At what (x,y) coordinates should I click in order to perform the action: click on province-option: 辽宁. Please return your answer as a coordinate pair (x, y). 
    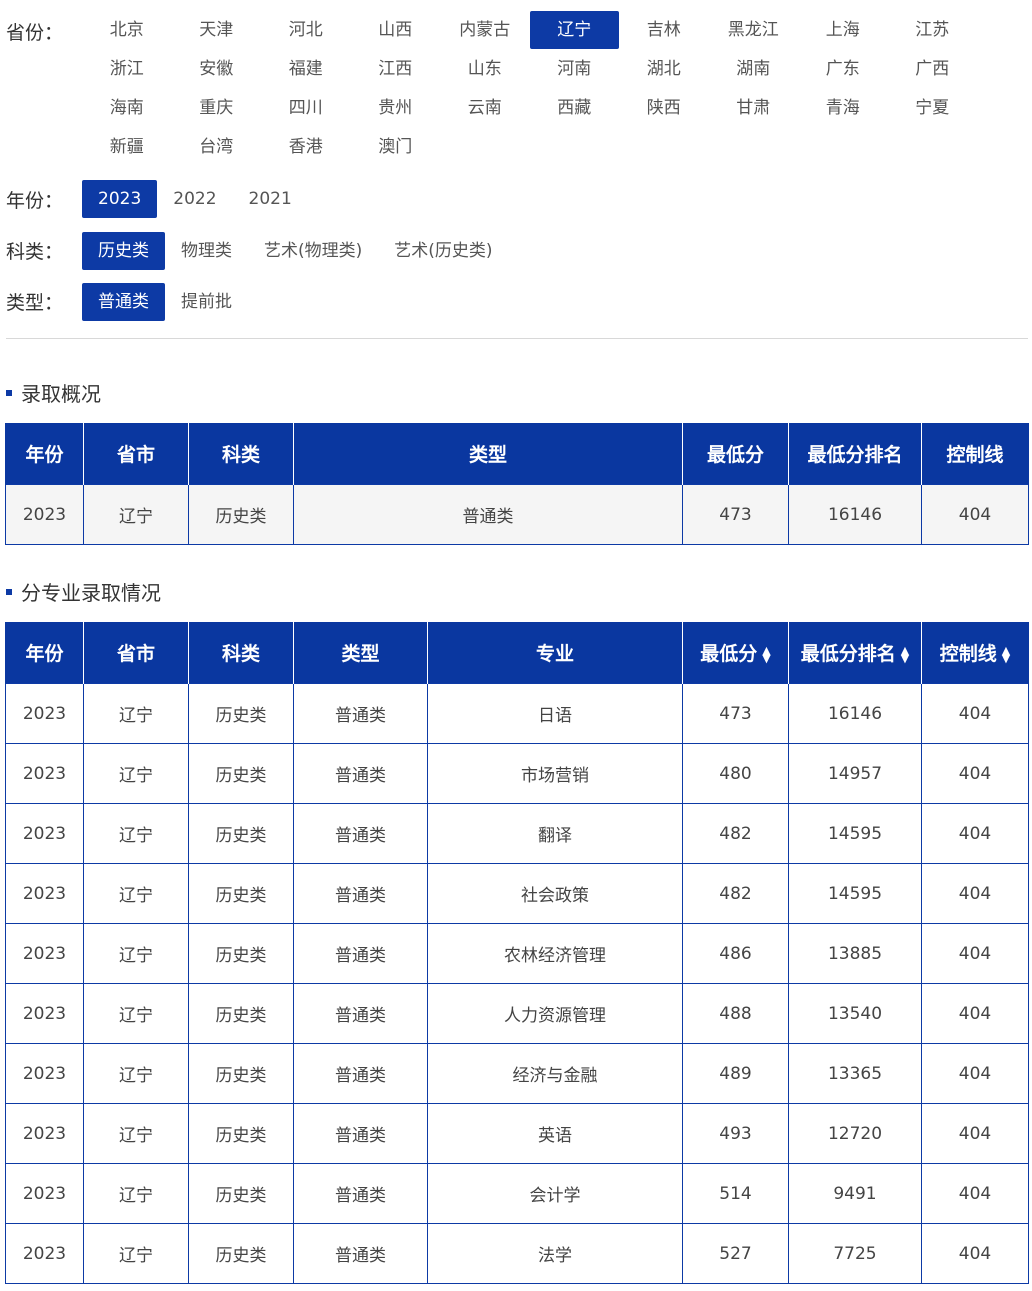
    Looking at the image, I should click on (574, 30).